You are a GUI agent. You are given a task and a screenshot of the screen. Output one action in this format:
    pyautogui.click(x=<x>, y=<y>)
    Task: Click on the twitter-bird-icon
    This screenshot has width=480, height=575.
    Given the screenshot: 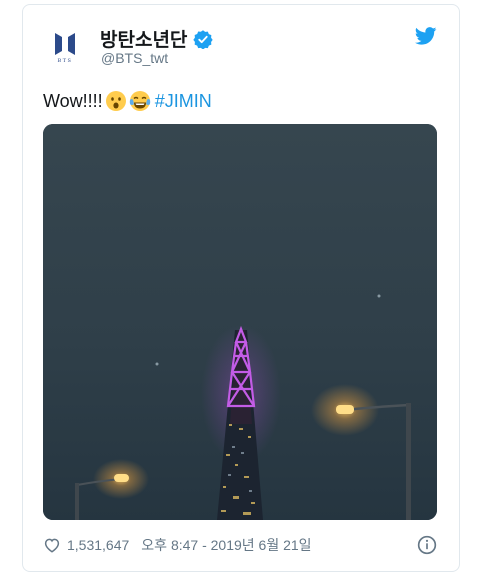 What is the action you would take?
    pyautogui.click(x=426, y=36)
    